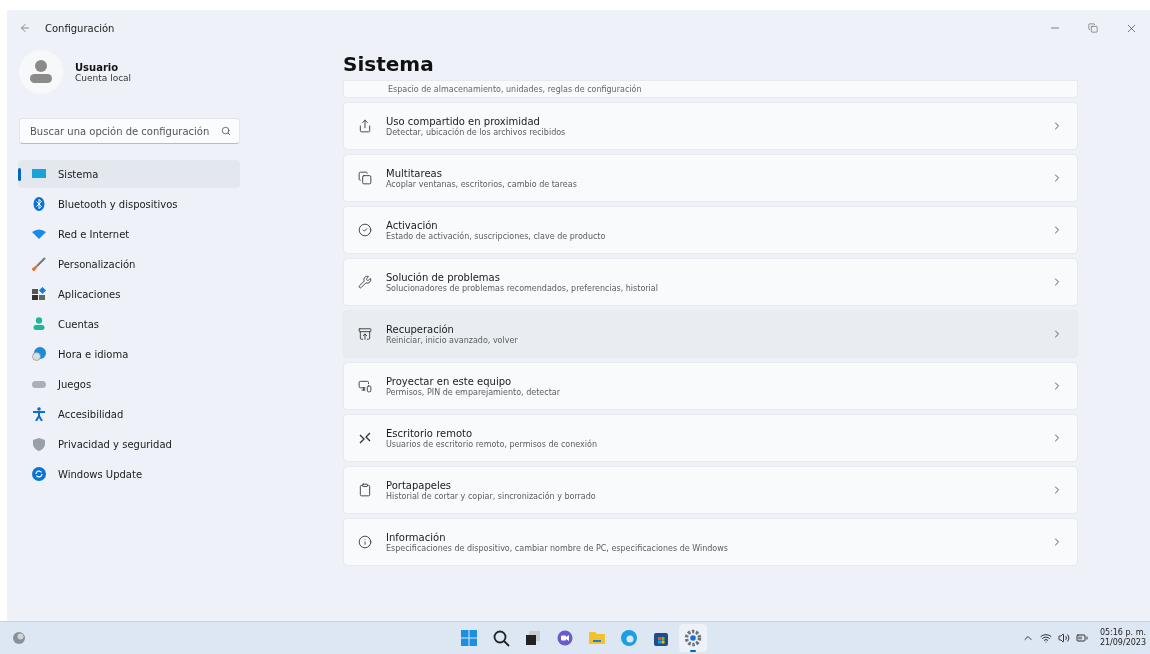 The height and width of the screenshot is (654, 1150). I want to click on sidebar-item: Red e Internet, so click(129, 234).